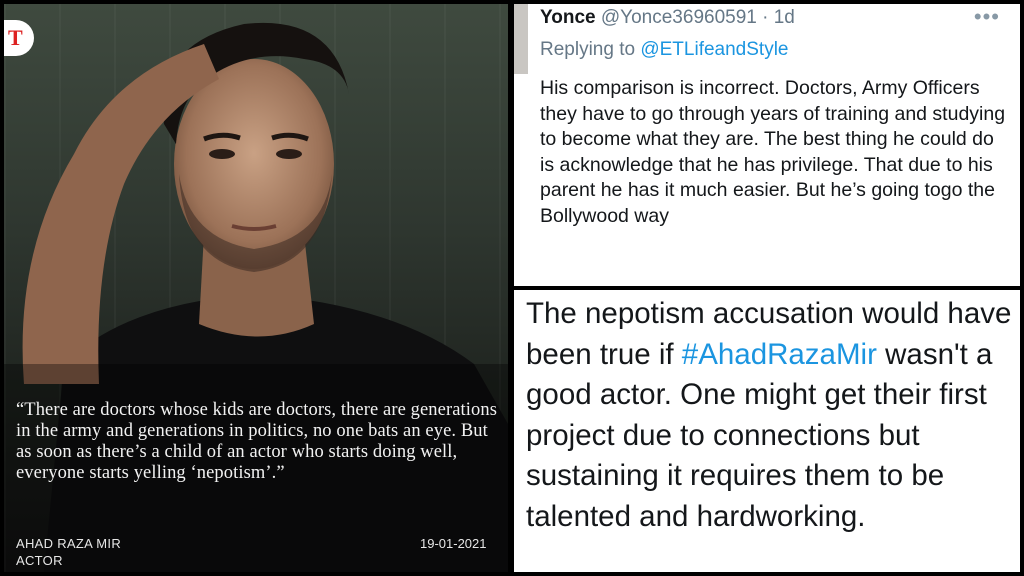  I want to click on replying-to-line: Replying to @ETLifeandStyle, so click(664, 50).